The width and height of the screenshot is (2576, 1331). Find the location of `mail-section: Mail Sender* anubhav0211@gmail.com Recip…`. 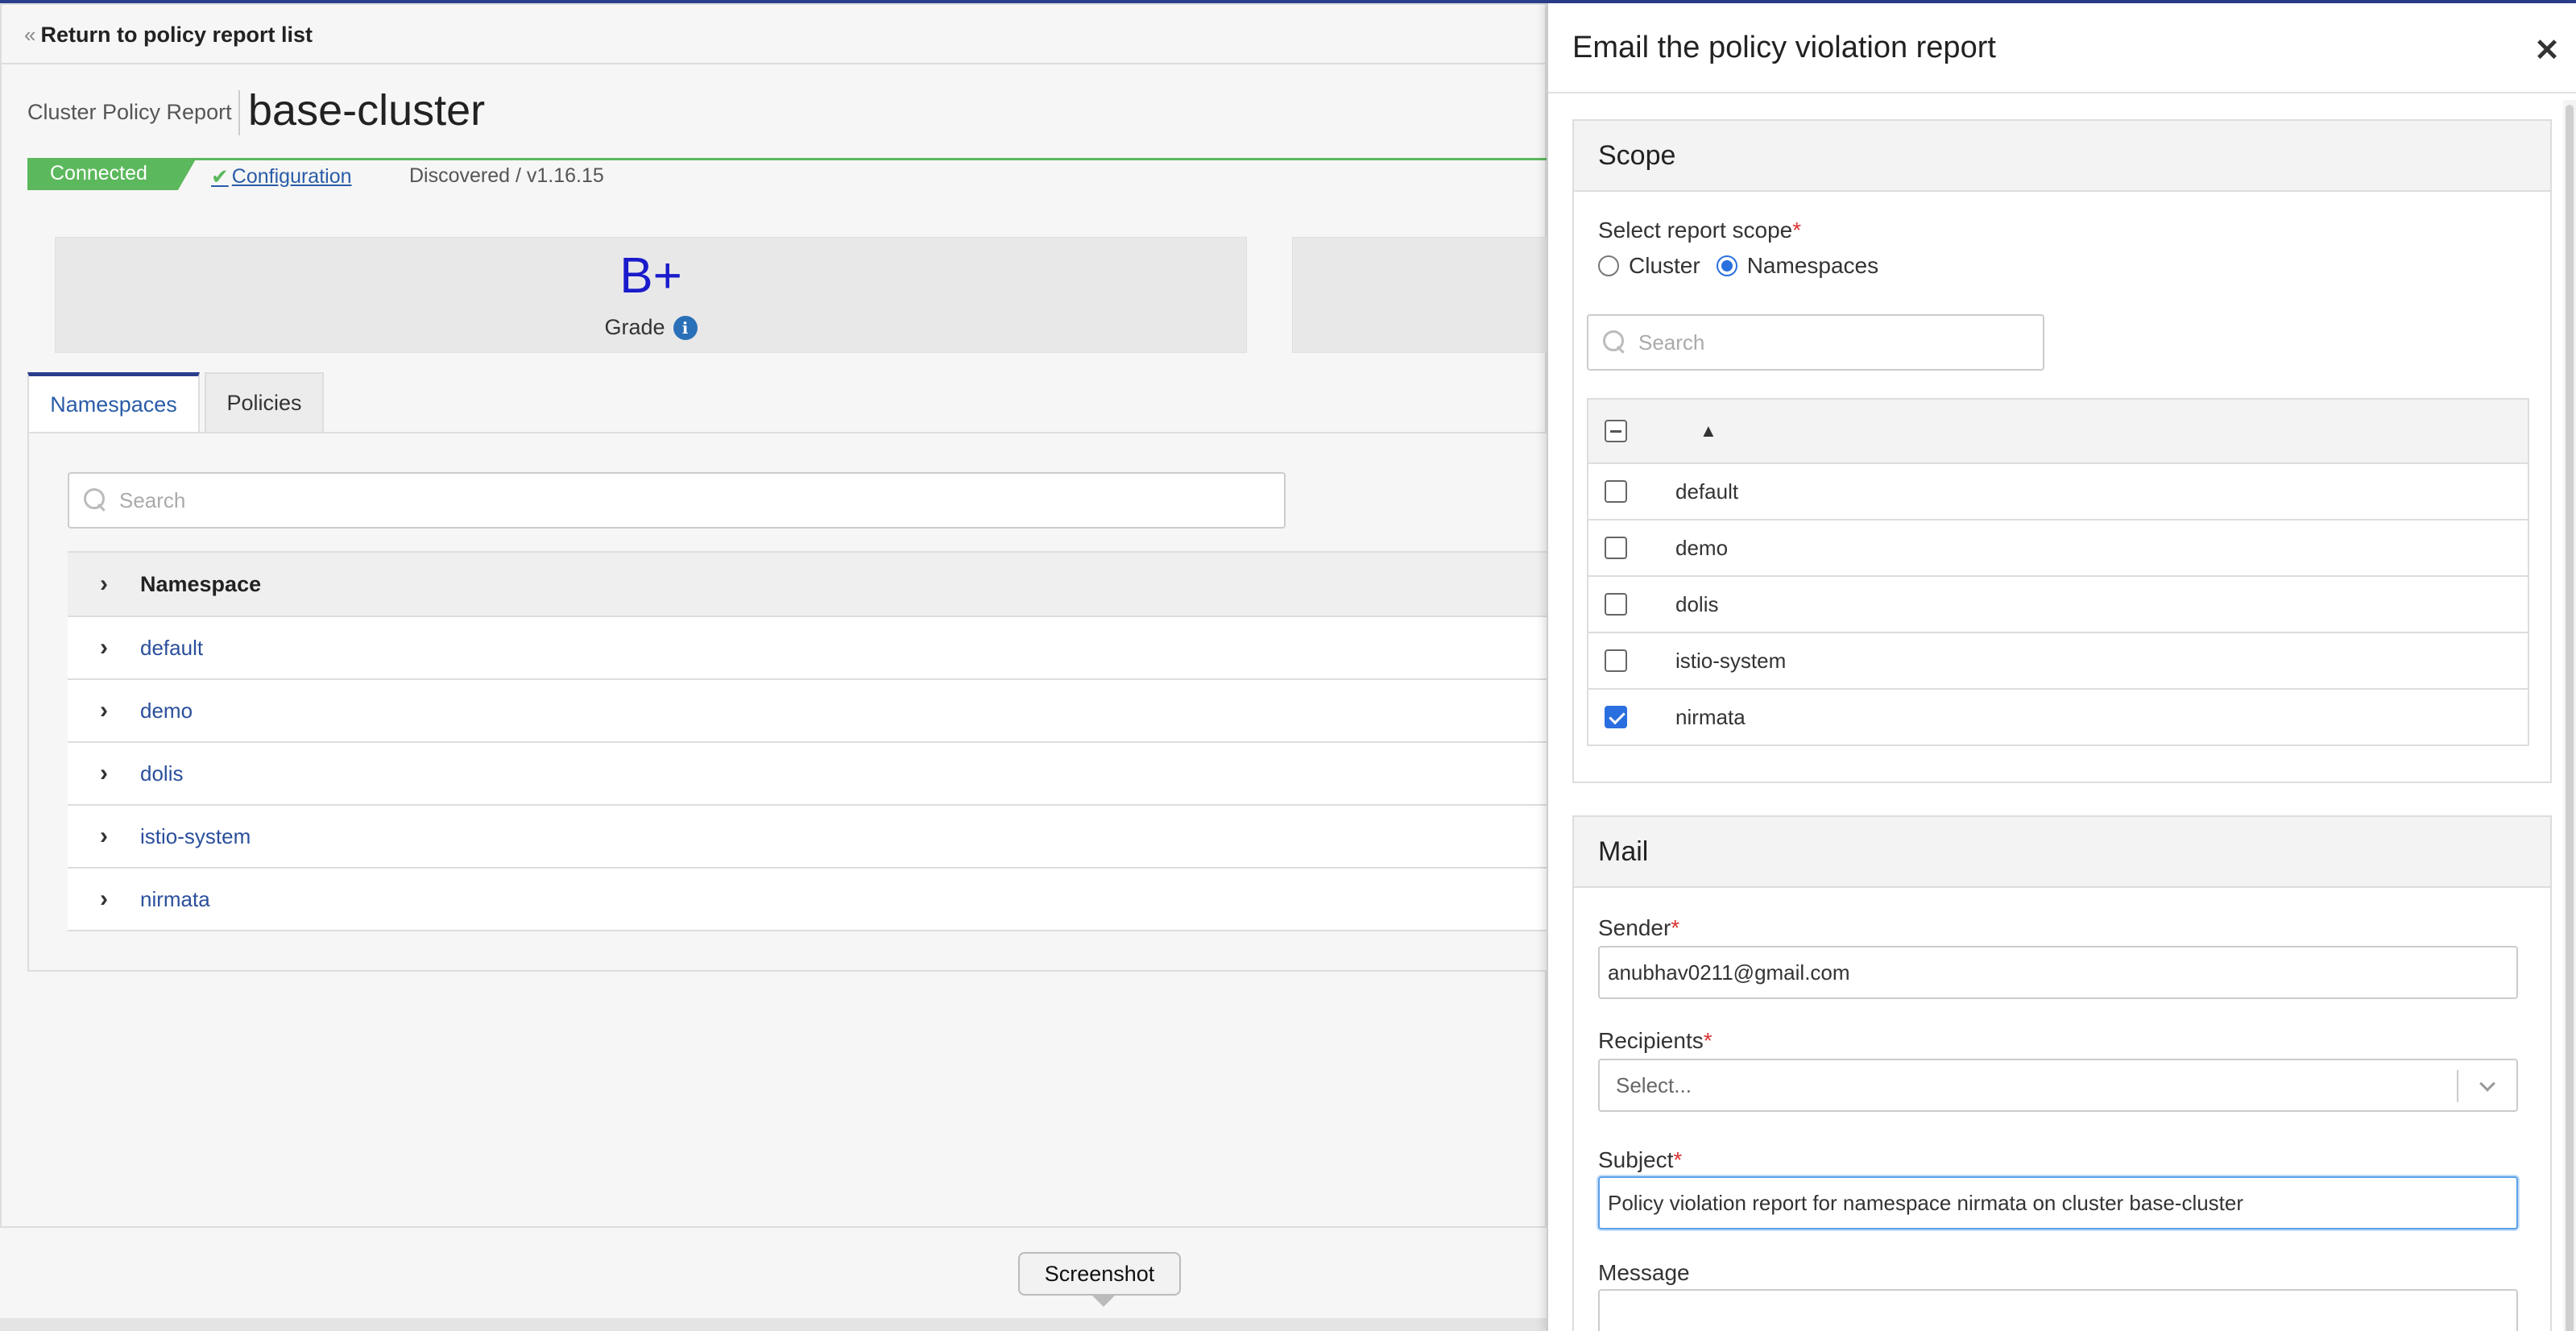

mail-section: Mail Sender* anubhav0211@gmail.com Recip… is located at coordinates (2062, 1073).